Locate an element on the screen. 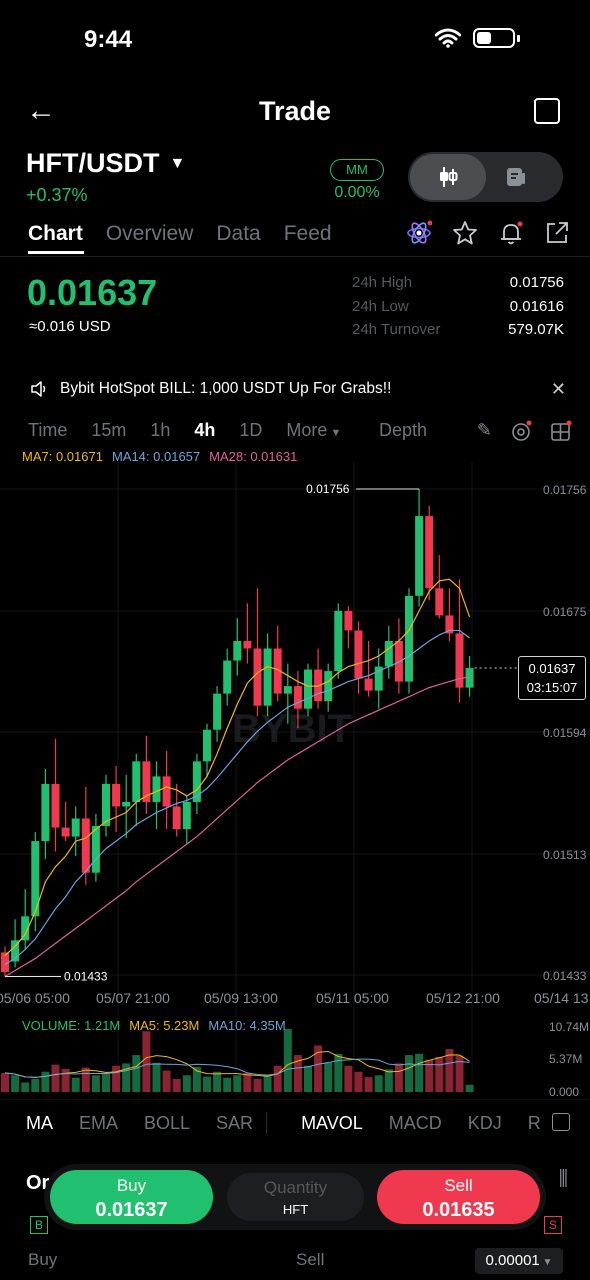 Image resolution: width=590 pixels, height=1280 pixels. volume-ma10-legend: MA10: 4.35M is located at coordinates (247, 1025).